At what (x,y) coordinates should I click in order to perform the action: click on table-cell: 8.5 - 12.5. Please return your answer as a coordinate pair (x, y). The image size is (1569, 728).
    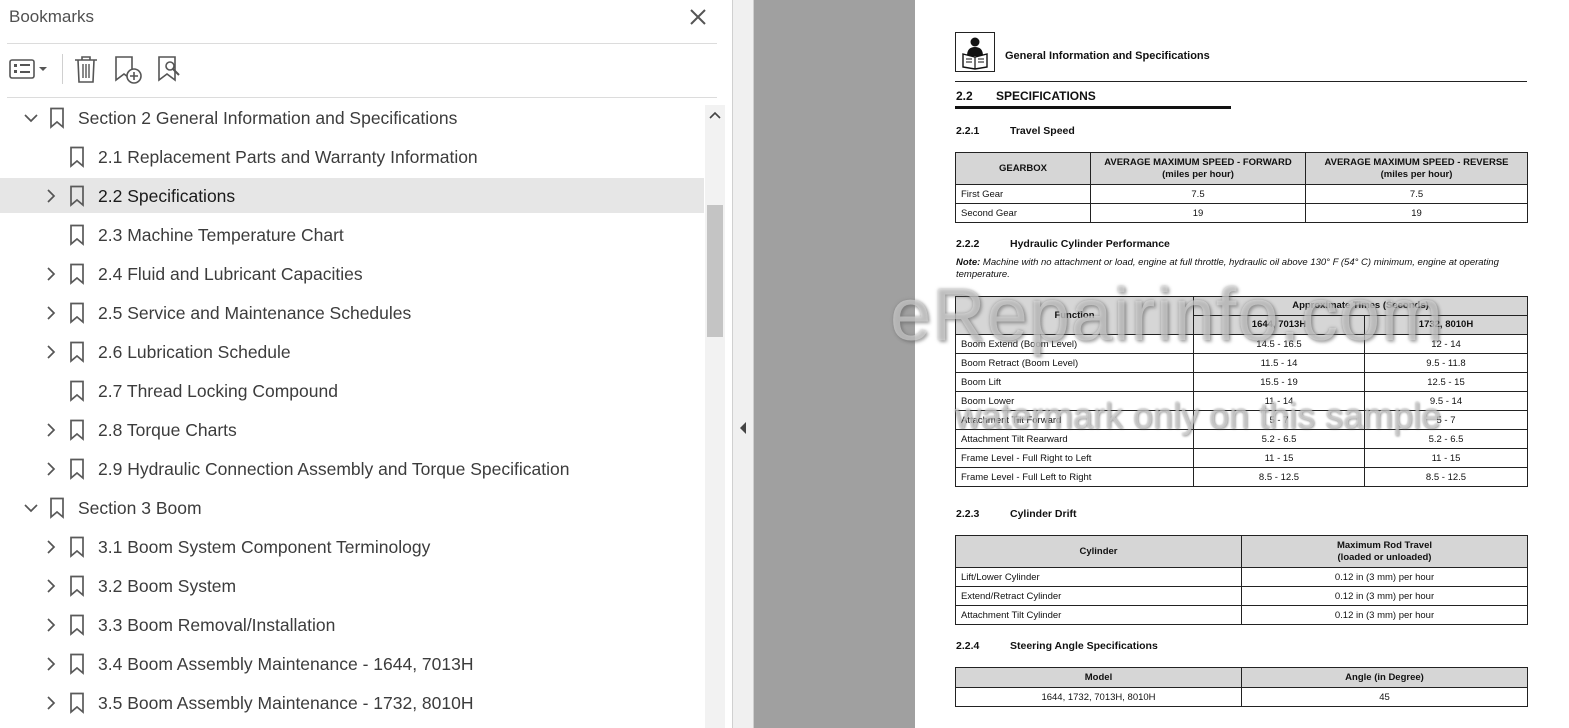
    Looking at the image, I should click on (1446, 477).